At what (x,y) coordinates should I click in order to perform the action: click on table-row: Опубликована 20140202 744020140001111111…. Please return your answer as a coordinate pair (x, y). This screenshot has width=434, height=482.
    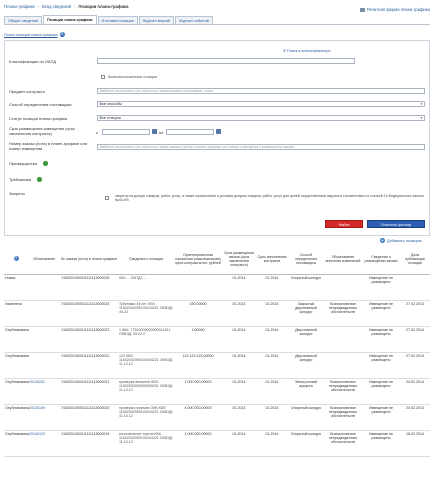
    Looking at the image, I should click on (217, 391).